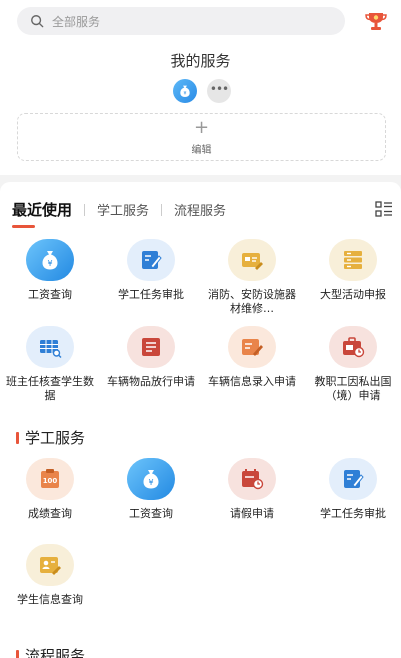  I want to click on student-card-icon, so click(50, 566).